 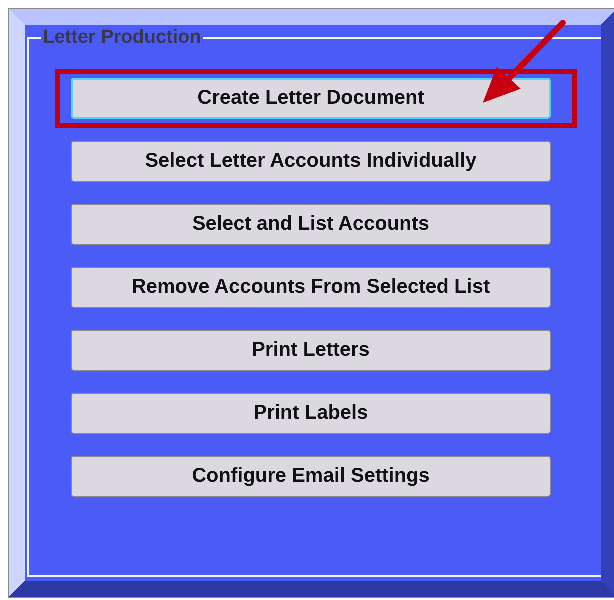 I want to click on action-button: Select and List Accounts, so click(x=311, y=224).